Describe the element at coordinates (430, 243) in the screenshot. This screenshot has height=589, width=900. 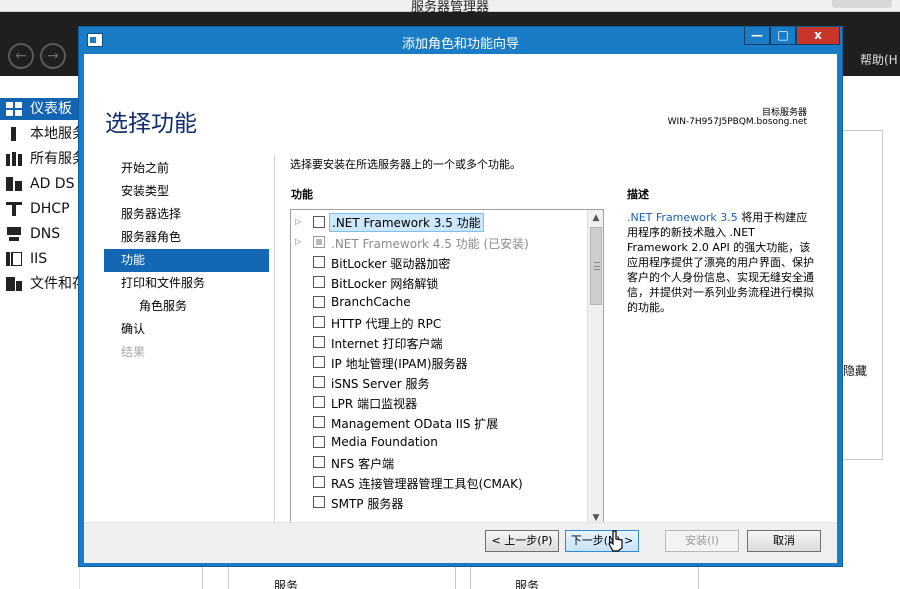
I see `feature-label: .NET Framework 4.5 功能 (已安装)` at that location.